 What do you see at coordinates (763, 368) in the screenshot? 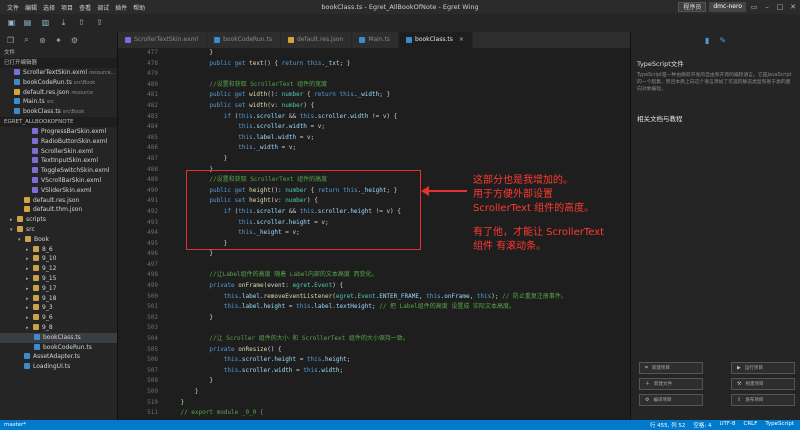
I see `run-project-button: ▶ 运行项目` at bounding box center [763, 368].